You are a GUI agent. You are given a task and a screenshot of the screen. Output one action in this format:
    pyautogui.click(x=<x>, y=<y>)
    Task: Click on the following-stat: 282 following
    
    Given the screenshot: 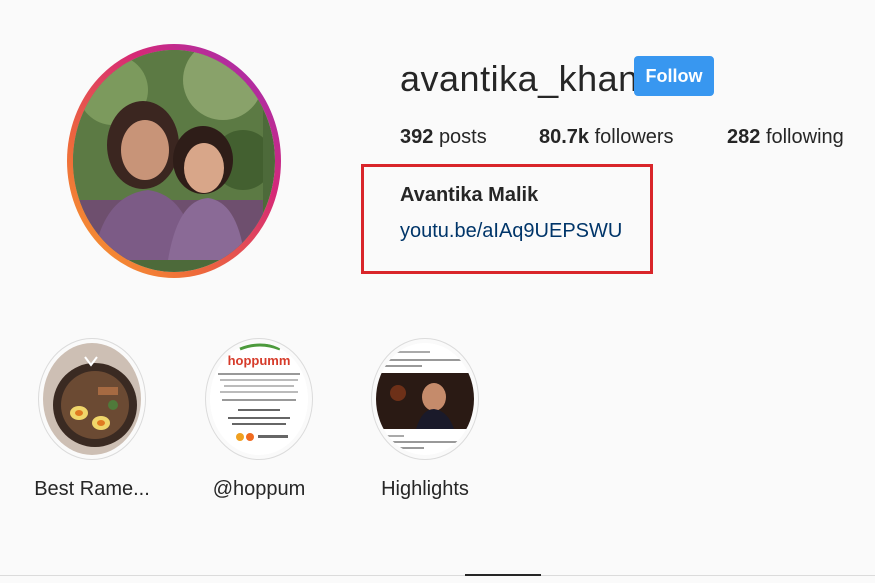 What is the action you would take?
    pyautogui.click(x=785, y=137)
    